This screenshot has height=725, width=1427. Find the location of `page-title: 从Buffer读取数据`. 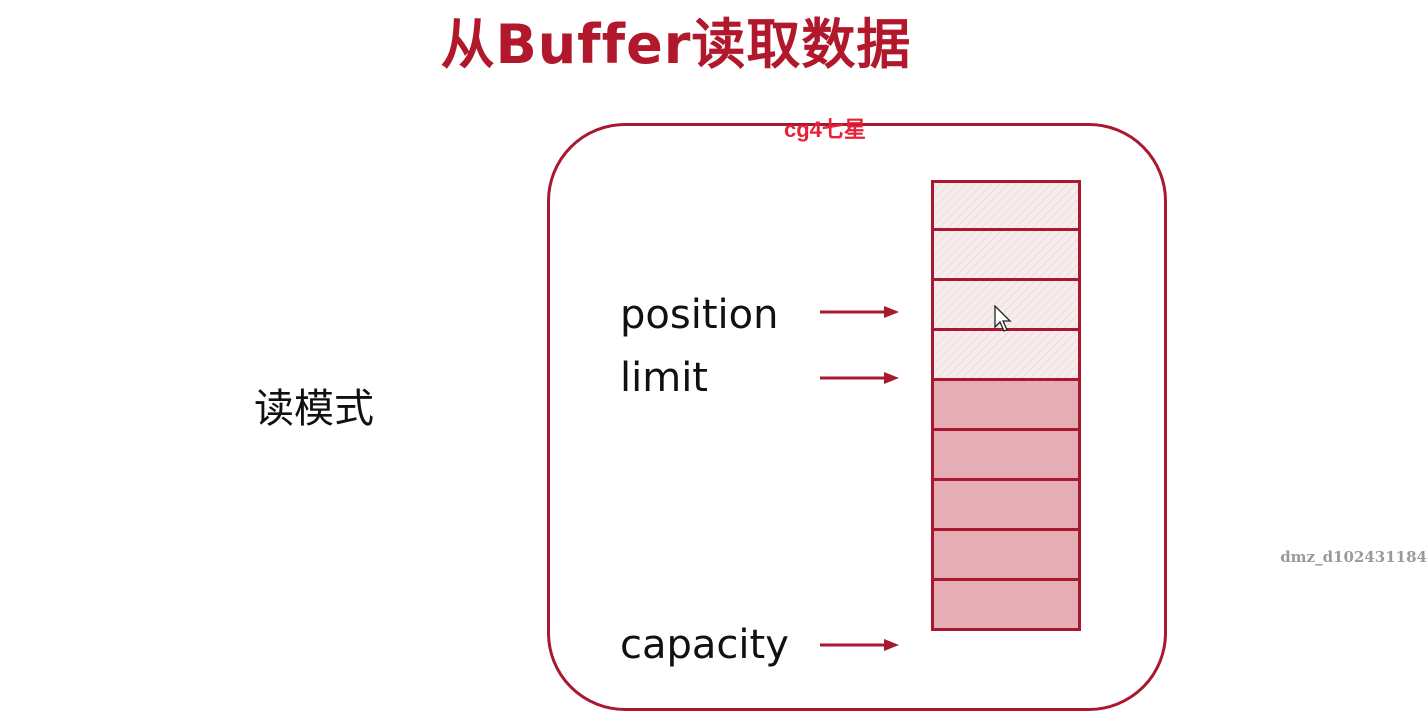

page-title: 从Buffer读取数据 is located at coordinates (676, 44).